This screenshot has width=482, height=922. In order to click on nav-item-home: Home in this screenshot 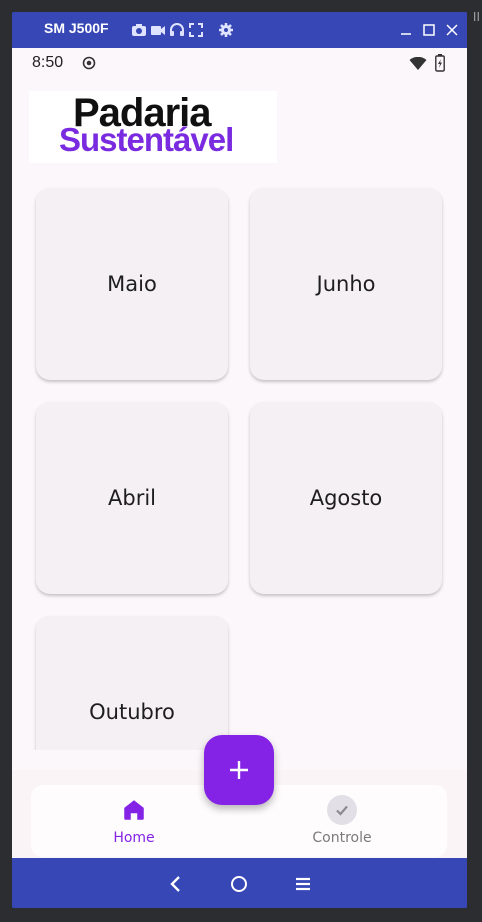, I will do `click(134, 821)`.